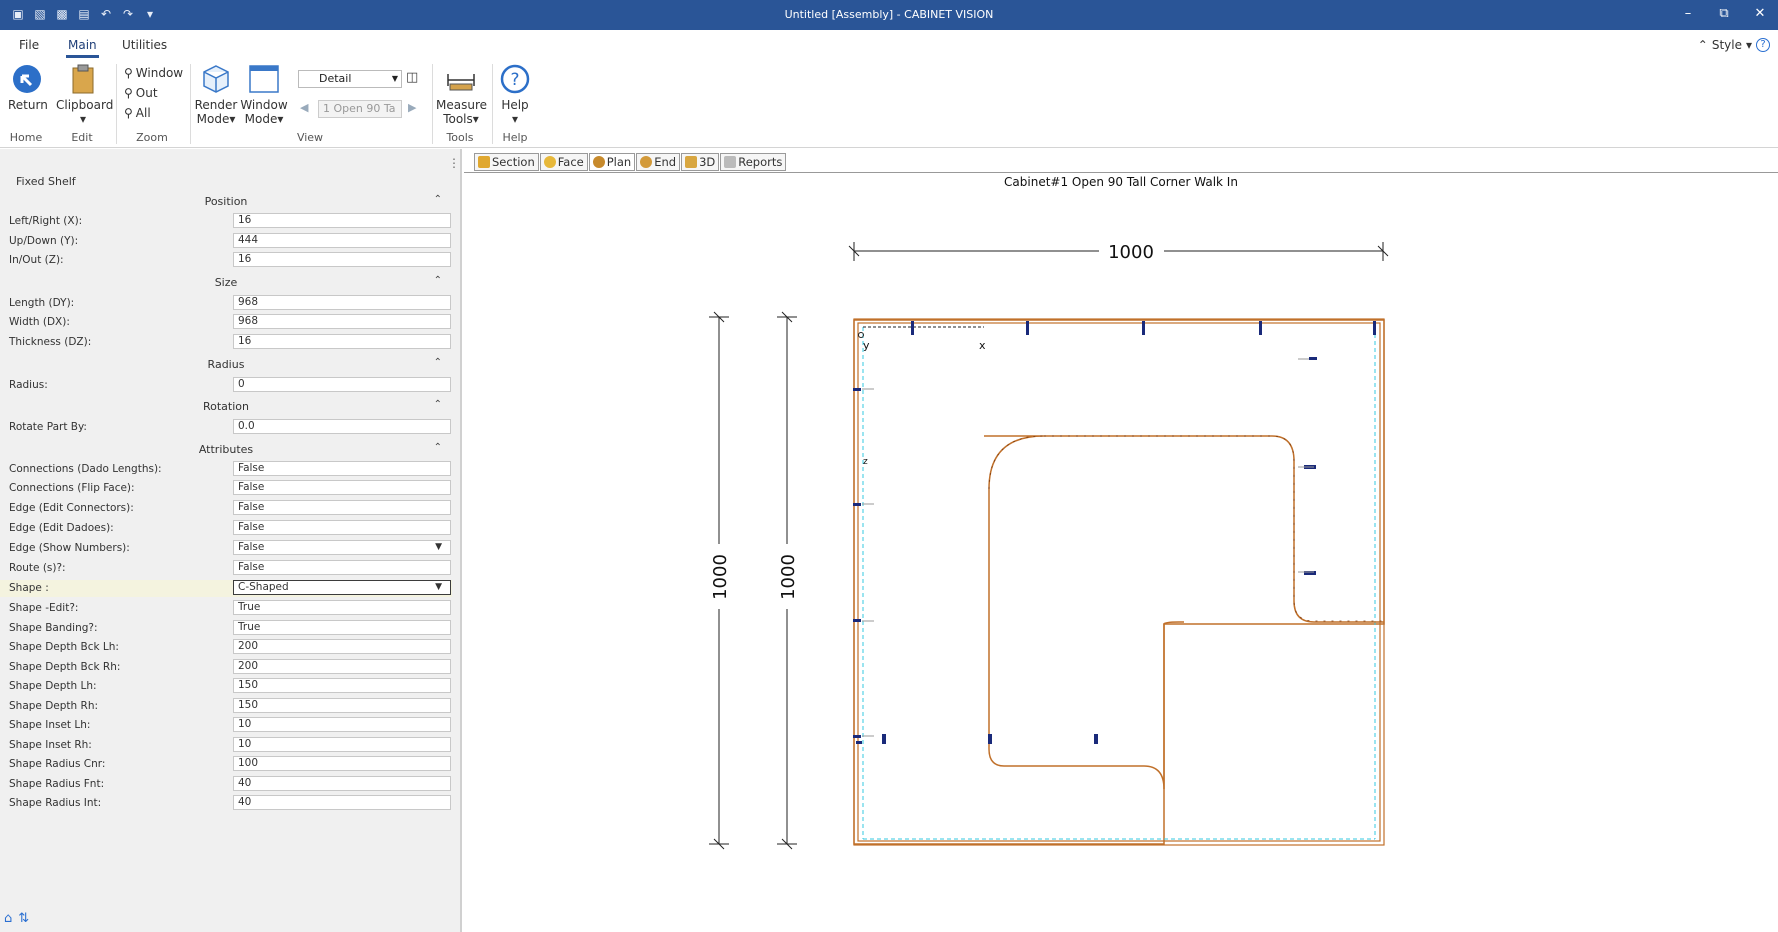 This screenshot has height=932, width=1778. What do you see at coordinates (342, 763) in the screenshot?
I see `shape-radius-cnr-input: 100` at bounding box center [342, 763].